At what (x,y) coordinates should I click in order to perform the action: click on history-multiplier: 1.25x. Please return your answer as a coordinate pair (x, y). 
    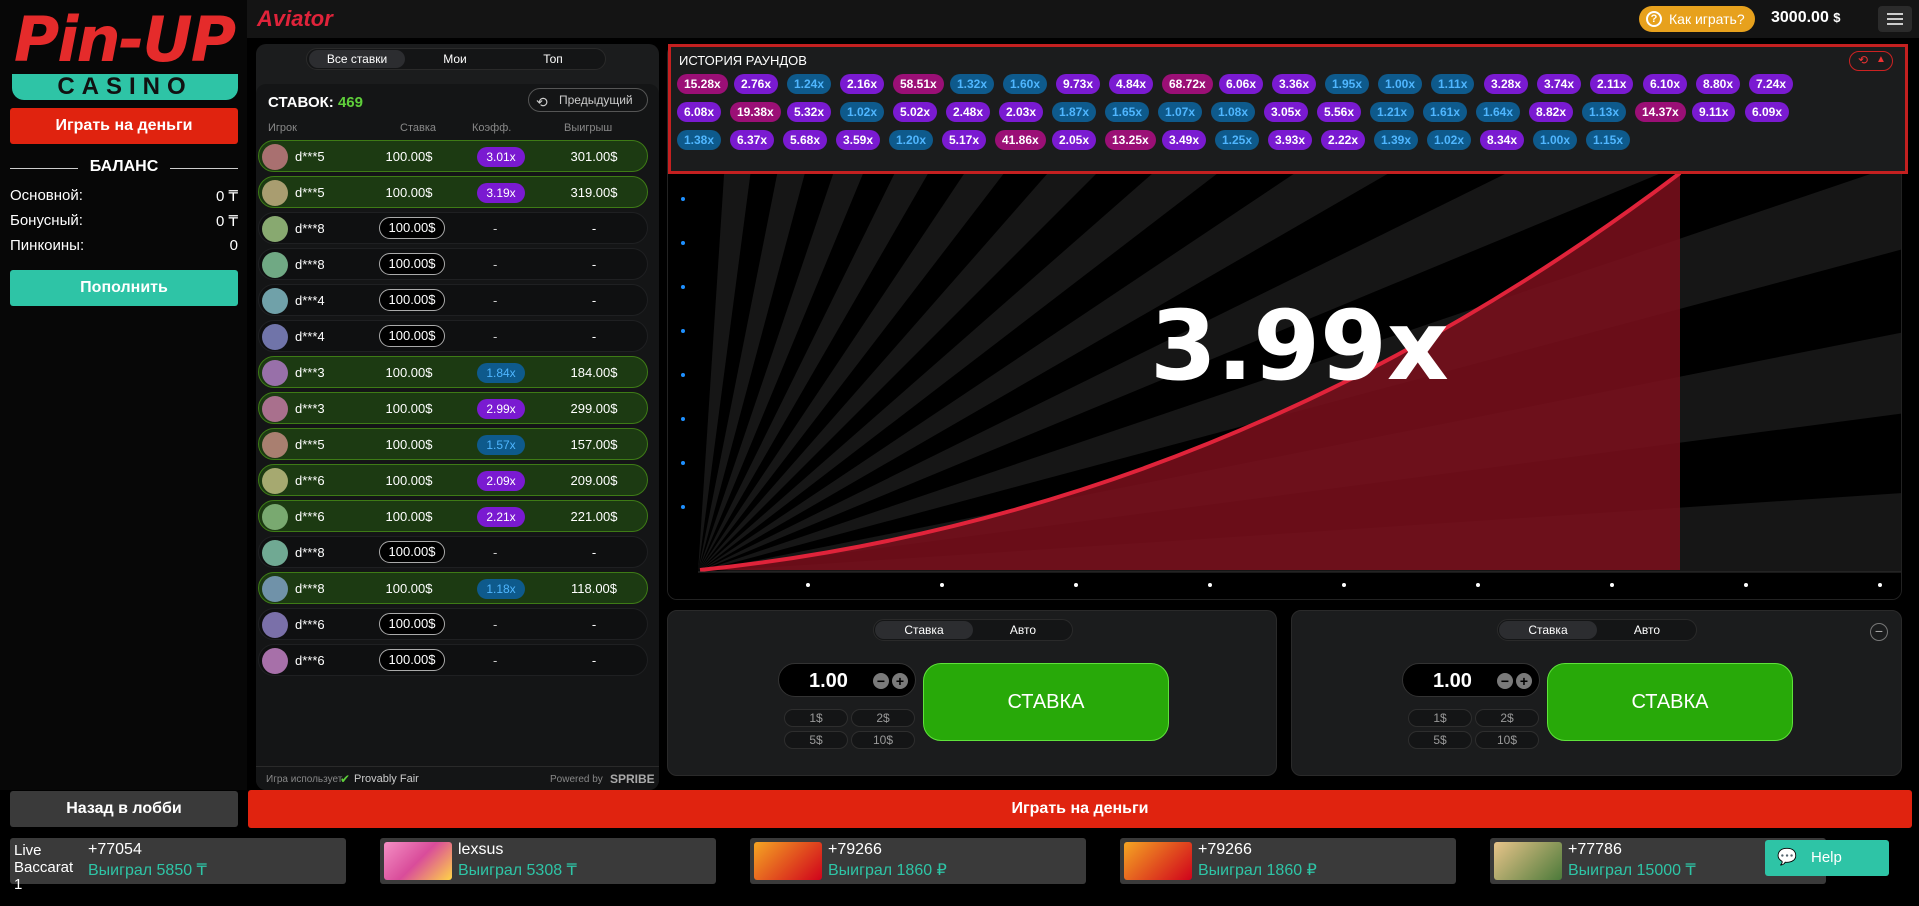
    Looking at the image, I should click on (1237, 140).